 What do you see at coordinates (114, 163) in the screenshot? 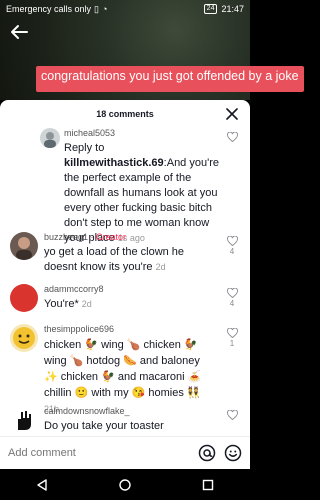
I see `reply-mention: killmewithastick.69` at bounding box center [114, 163].